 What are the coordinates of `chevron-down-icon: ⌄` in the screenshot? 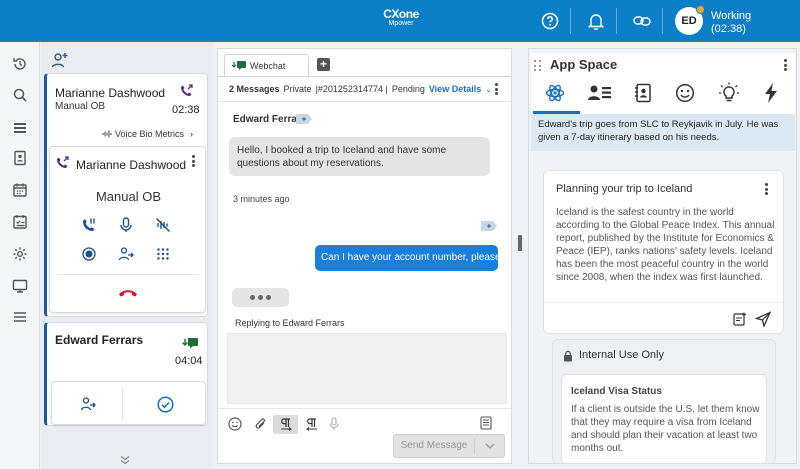 It's located at (488, 89).